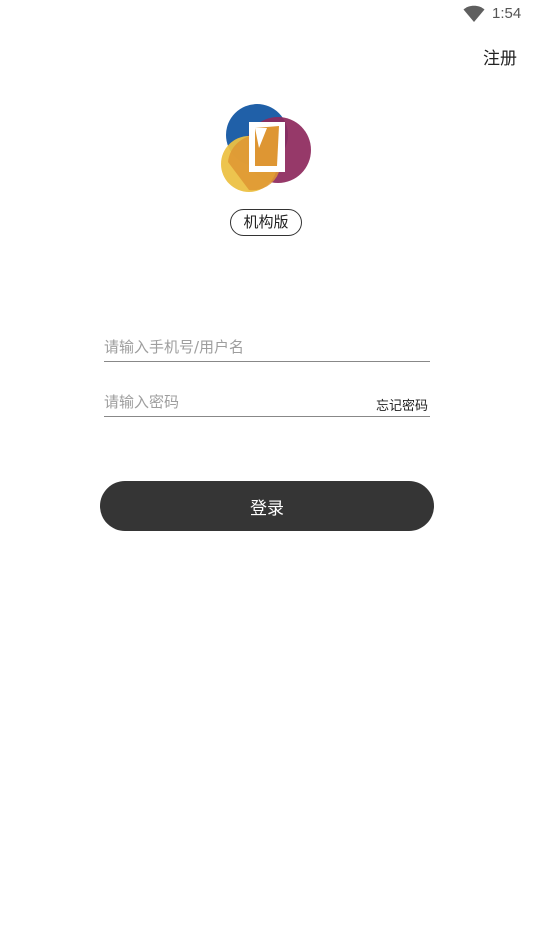 The image size is (534, 949). What do you see at coordinates (507, 13) in the screenshot?
I see `status-time: 1:54` at bounding box center [507, 13].